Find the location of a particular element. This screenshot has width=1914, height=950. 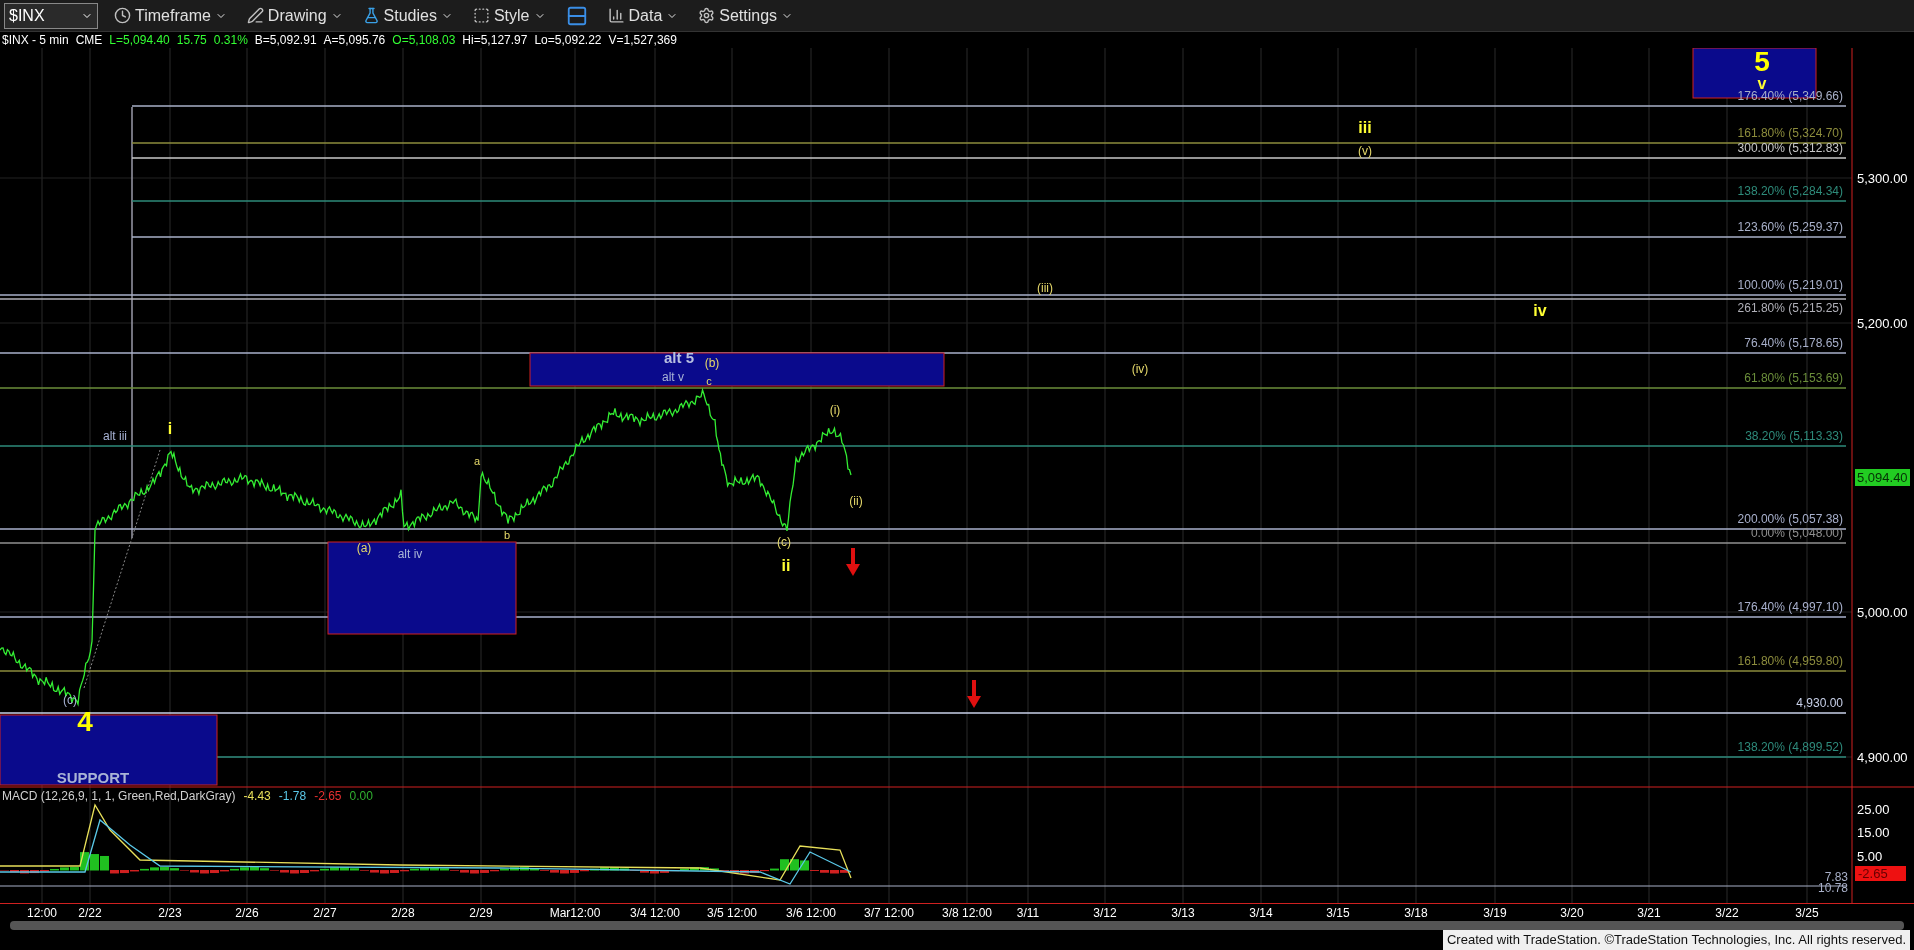

price-axis-label: 5,200.00 is located at coordinates (1882, 323).